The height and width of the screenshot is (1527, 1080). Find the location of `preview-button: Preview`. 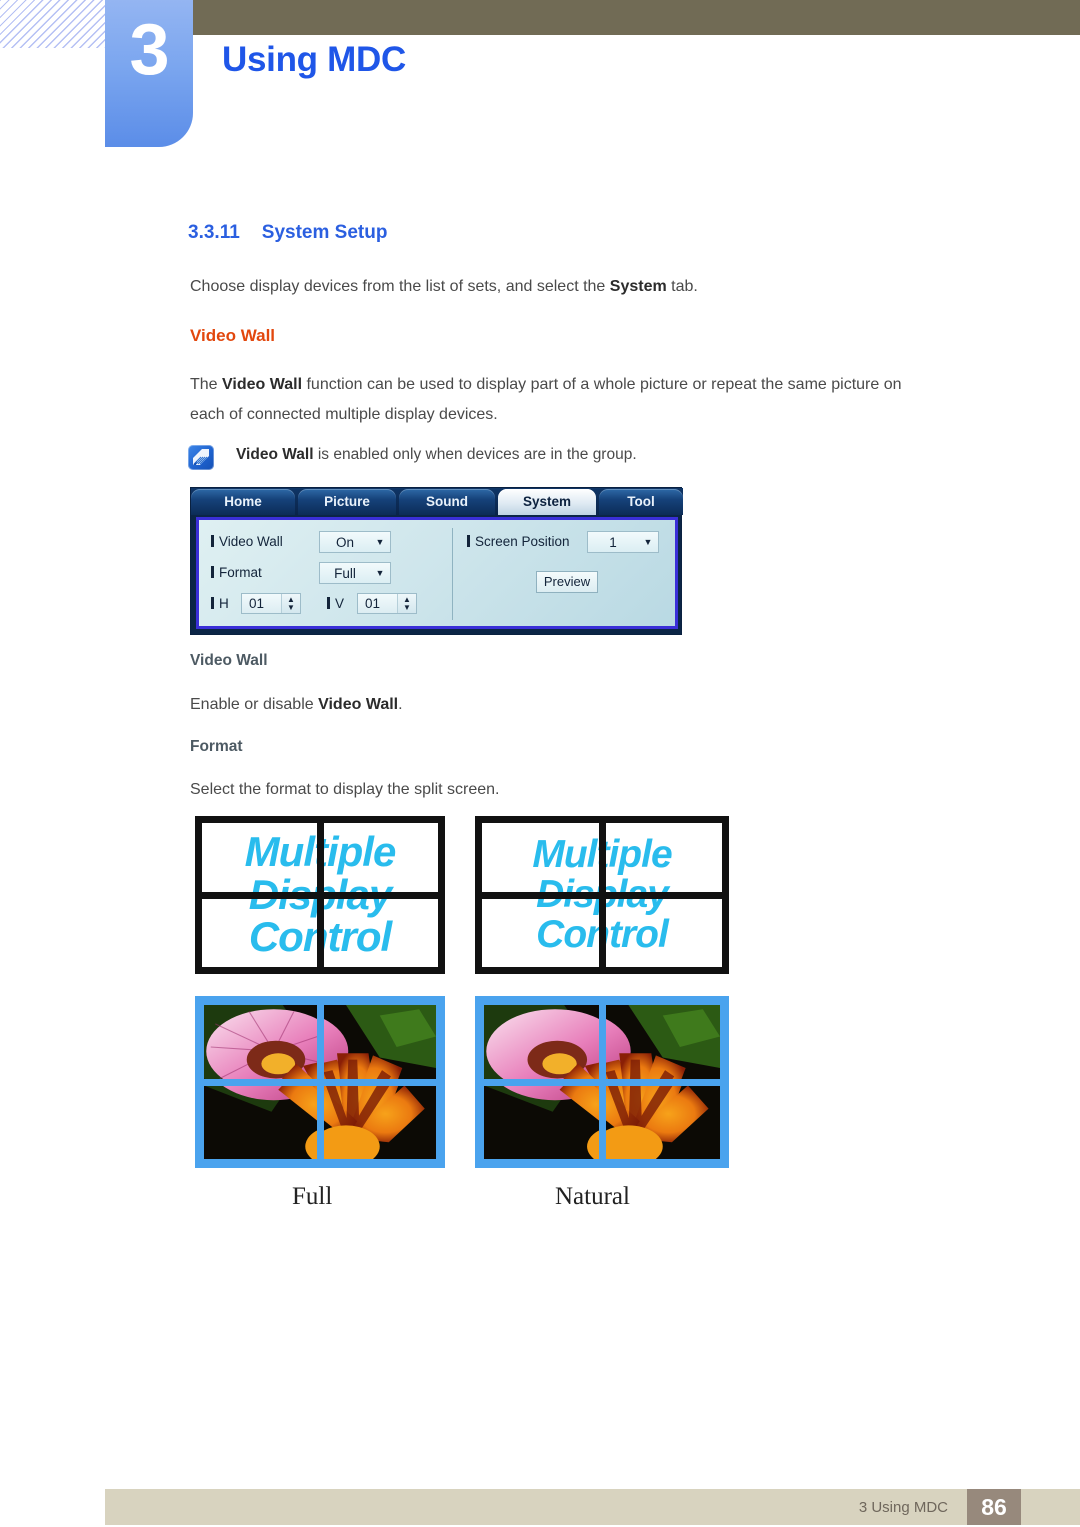

preview-button: Preview is located at coordinates (567, 582).